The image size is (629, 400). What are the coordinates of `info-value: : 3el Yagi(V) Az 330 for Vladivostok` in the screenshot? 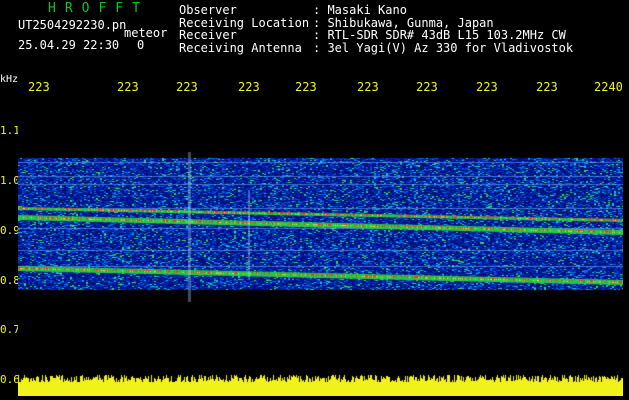 It's located at (443, 47).